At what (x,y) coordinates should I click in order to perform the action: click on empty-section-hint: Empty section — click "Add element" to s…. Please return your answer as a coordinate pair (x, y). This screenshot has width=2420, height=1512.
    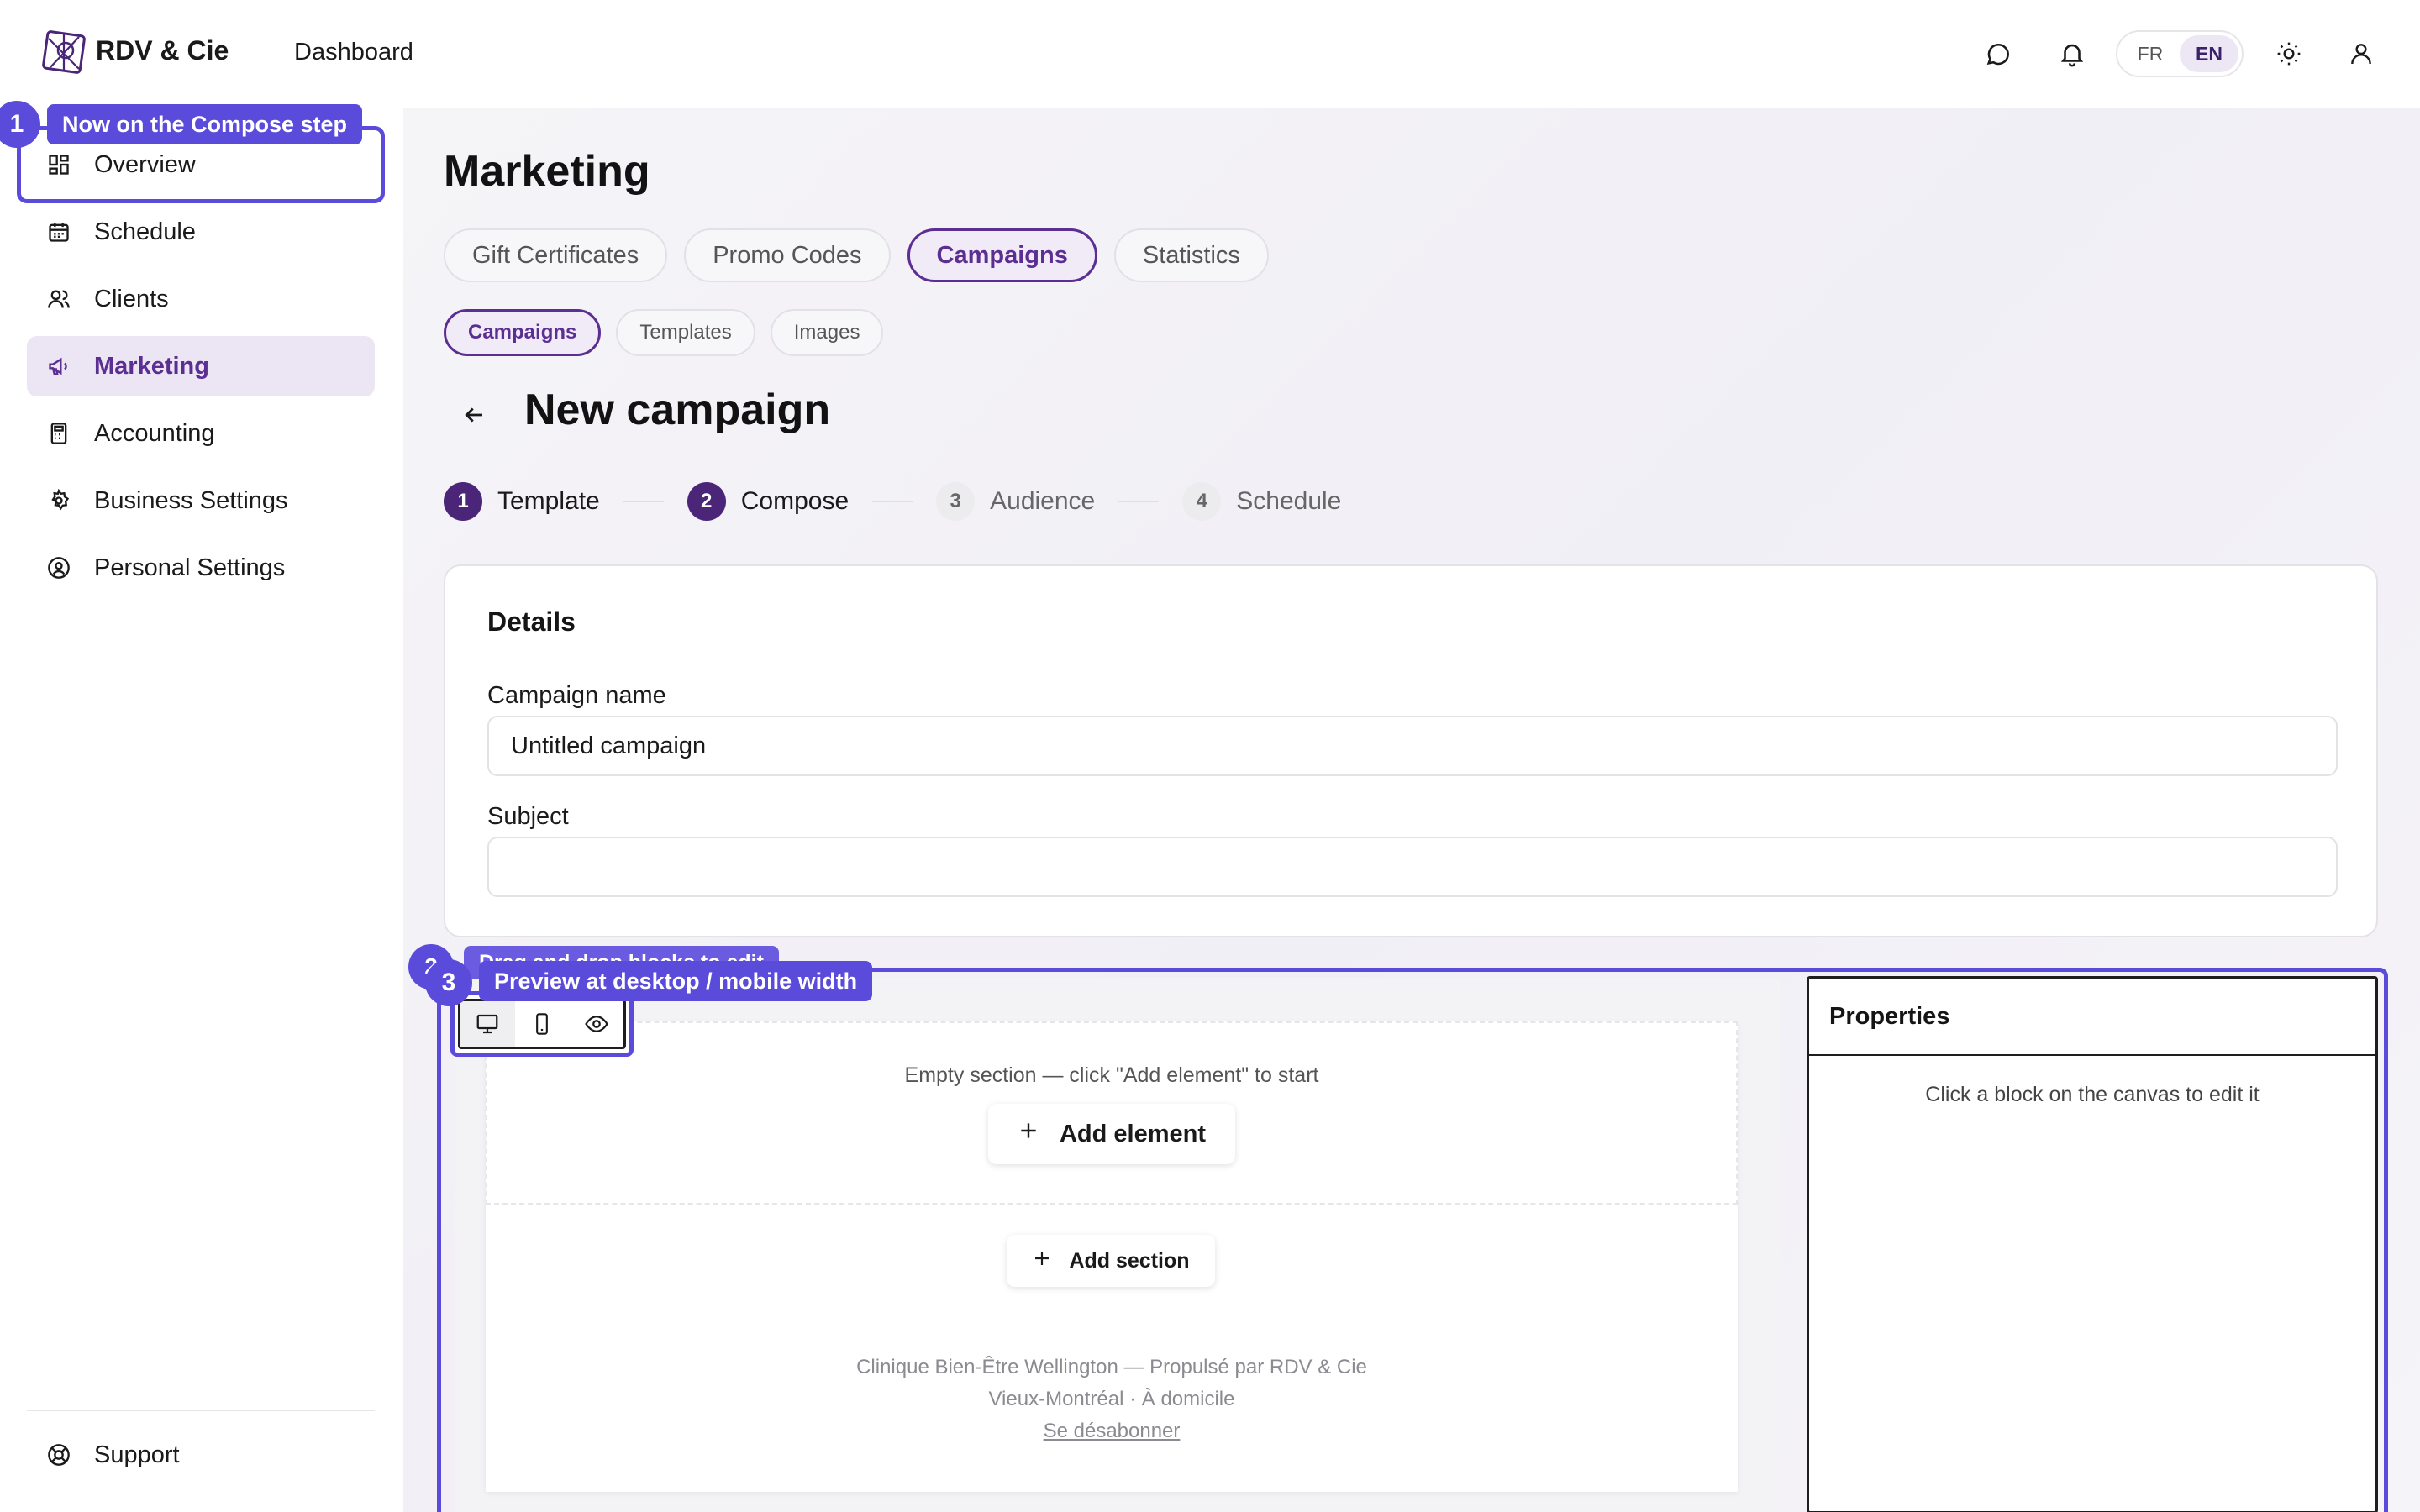
    Looking at the image, I should click on (1111, 1075).